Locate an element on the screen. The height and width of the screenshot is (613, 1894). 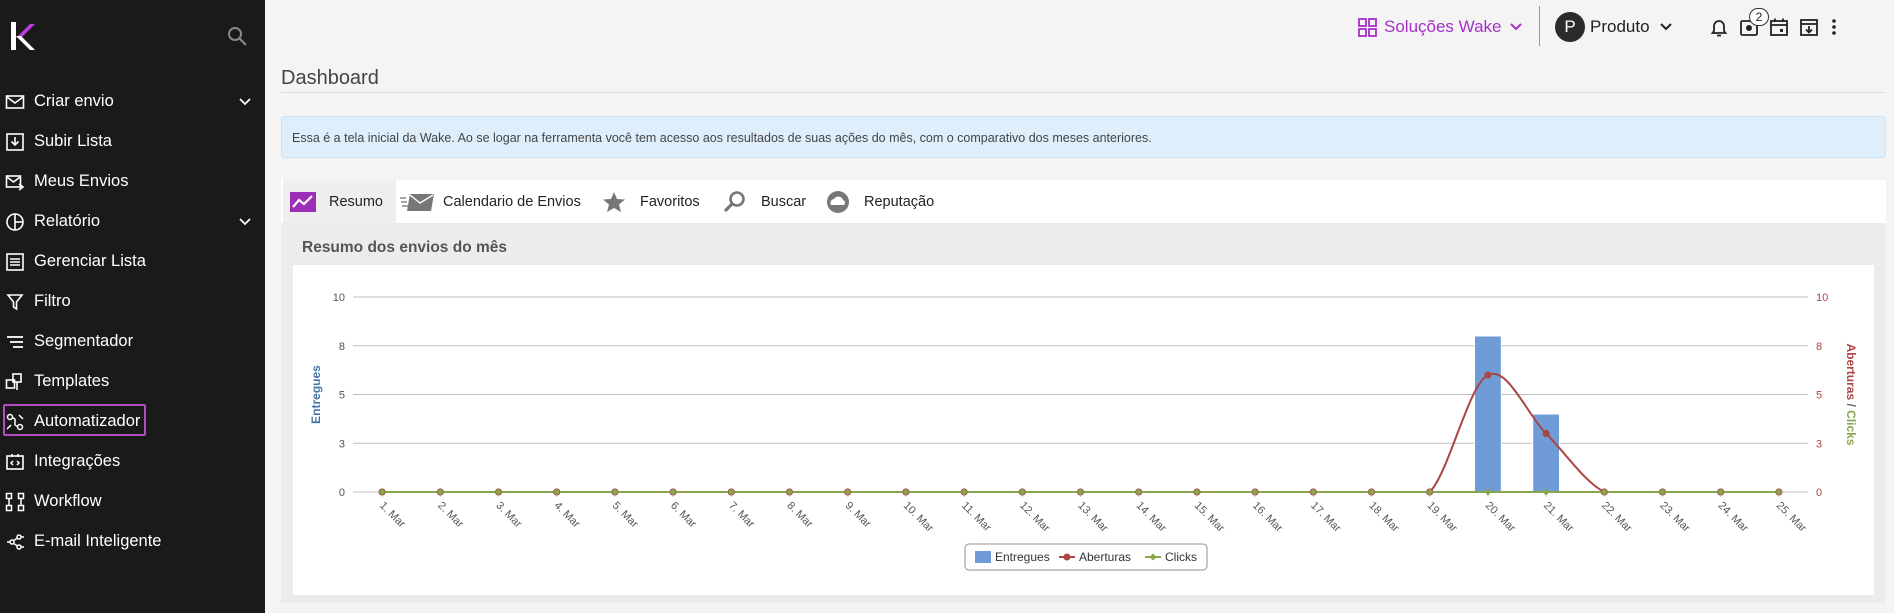
x-tick-label: 15. Mar is located at coordinates (1209, 517).